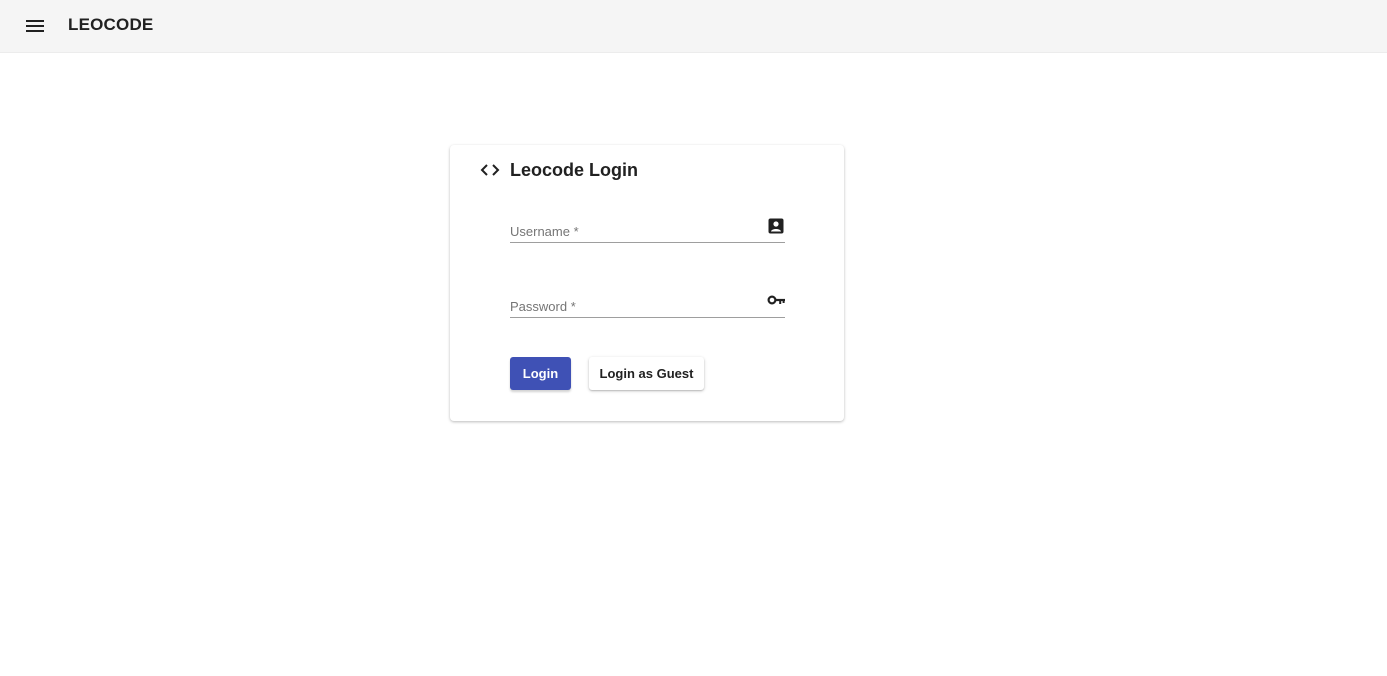 The image size is (1387, 676). I want to click on username-field: Username *, so click(647, 226).